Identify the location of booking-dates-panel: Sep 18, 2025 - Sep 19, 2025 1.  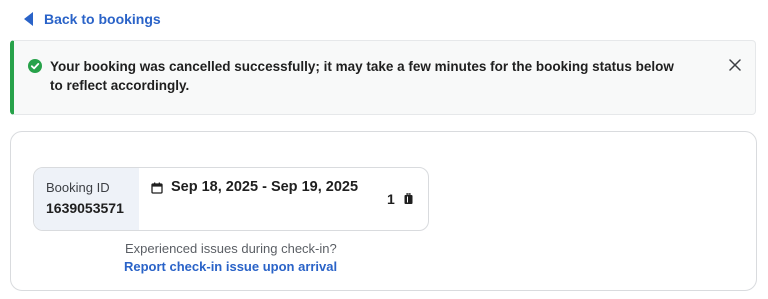
(283, 199).